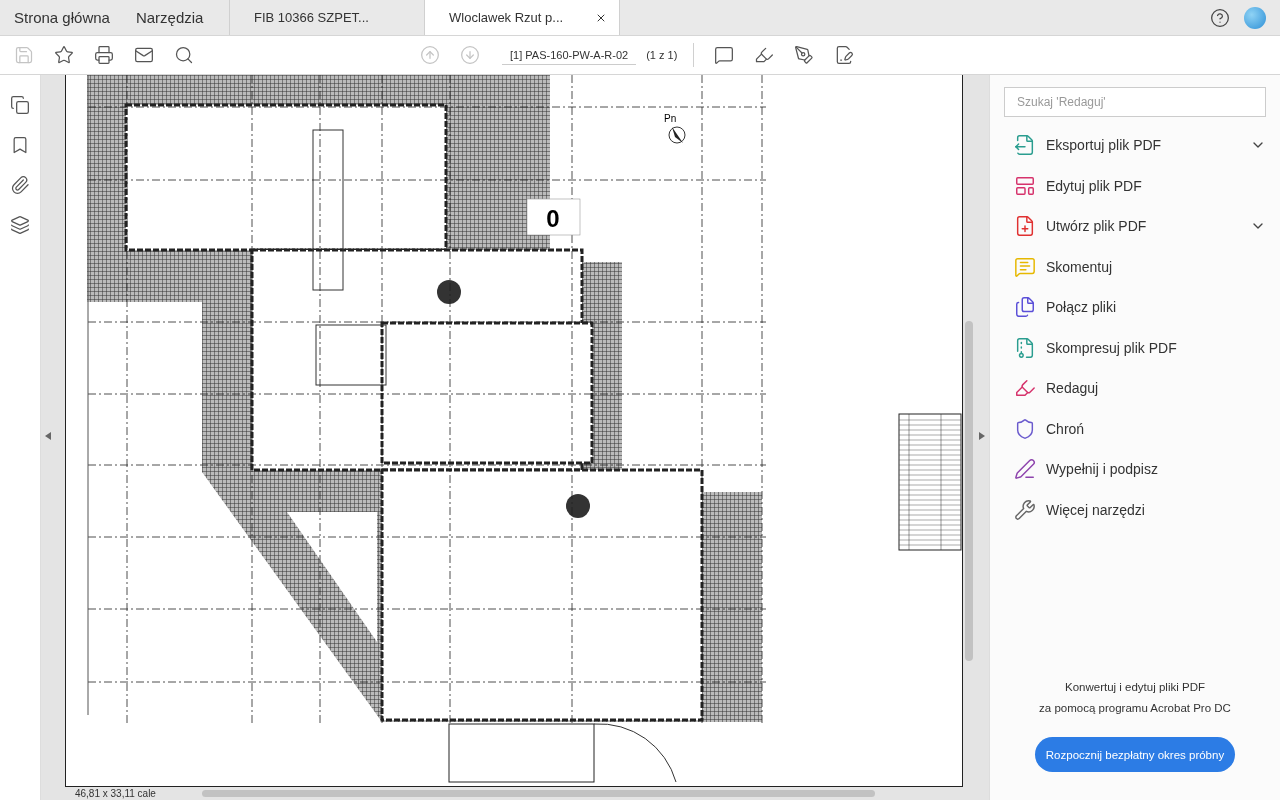  What do you see at coordinates (1135, 145) in the screenshot?
I see `tool-item: Eksportuj plik PDF` at bounding box center [1135, 145].